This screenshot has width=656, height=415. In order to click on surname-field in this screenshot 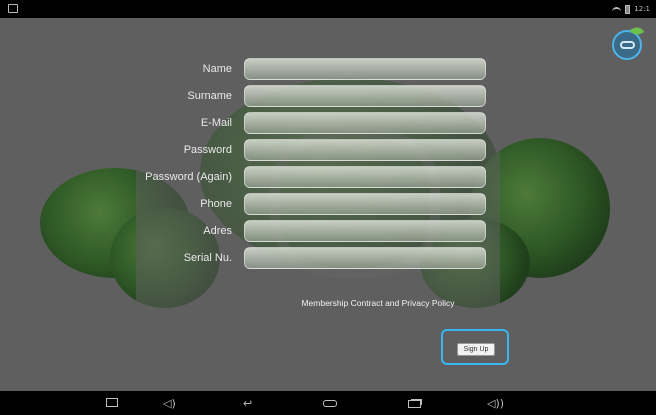, I will do `click(365, 96)`.